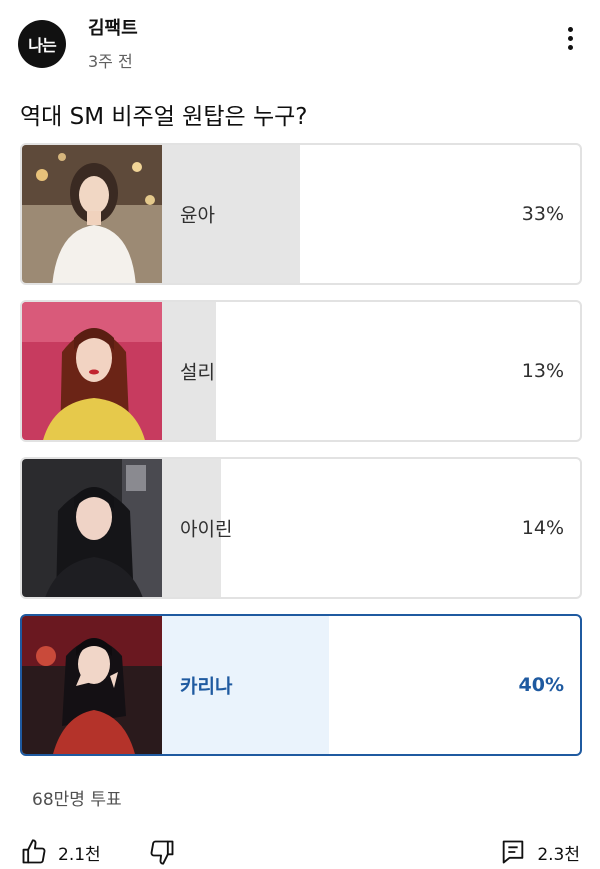 Image resolution: width=600 pixels, height=869 pixels. What do you see at coordinates (570, 38) in the screenshot?
I see `more-vert-icon` at bounding box center [570, 38].